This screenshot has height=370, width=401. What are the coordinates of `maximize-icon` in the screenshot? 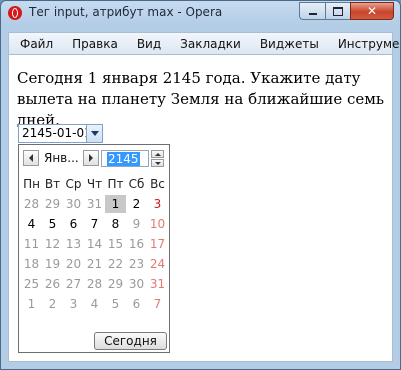 It's located at (338, 11).